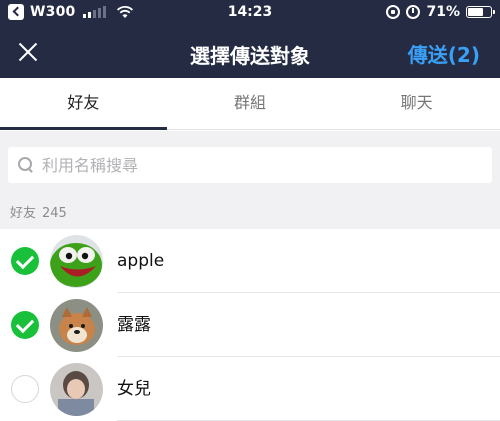 The height and width of the screenshot is (421, 500). I want to click on tab-groups: 群組, so click(250, 103).